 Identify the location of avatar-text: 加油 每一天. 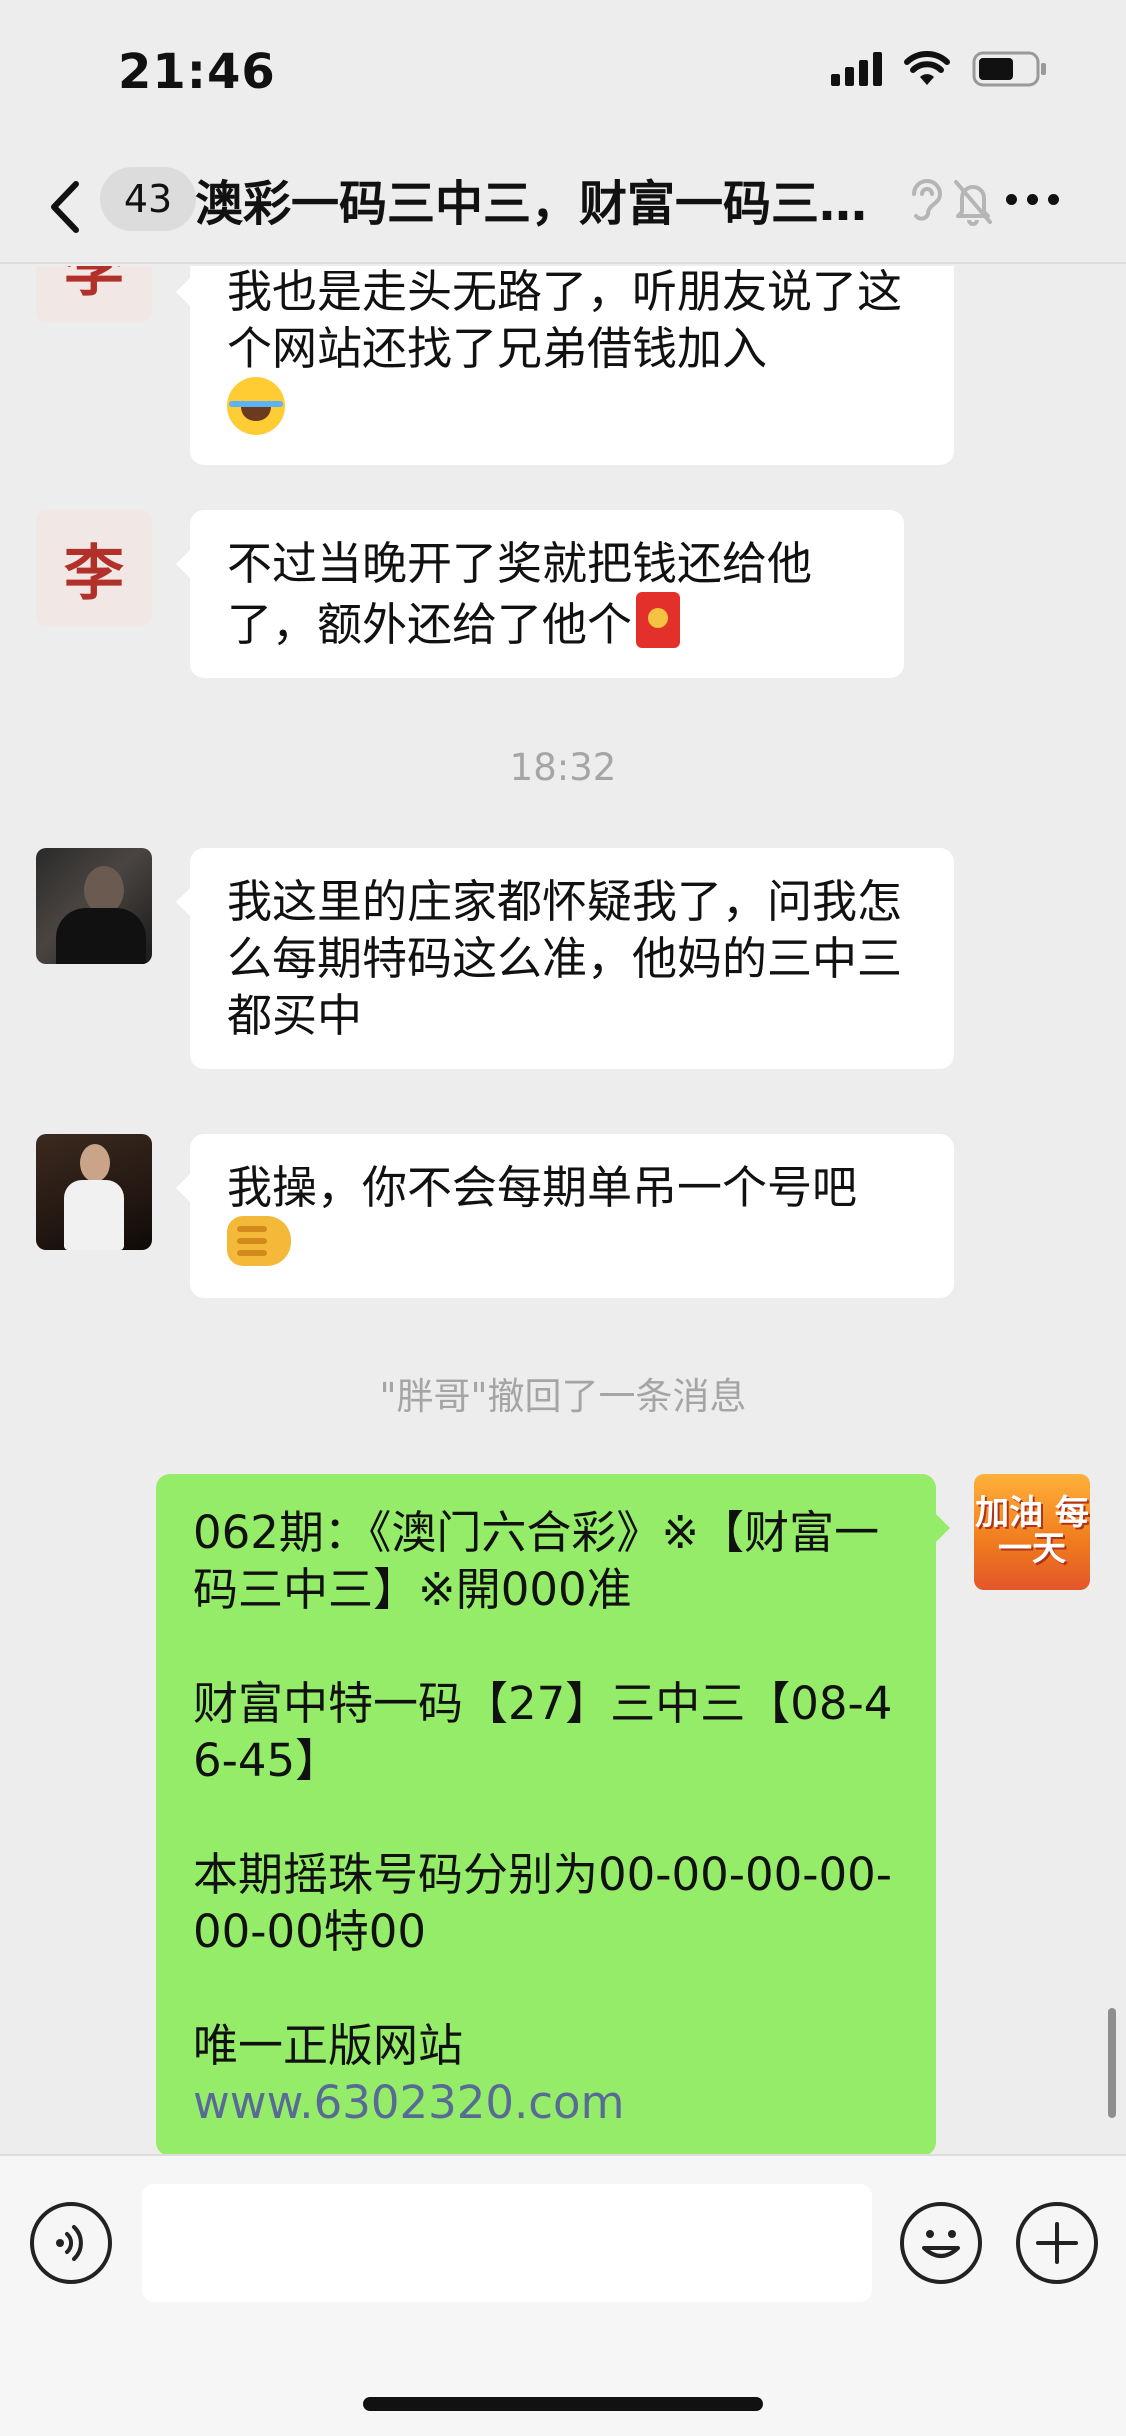
(1032, 1531).